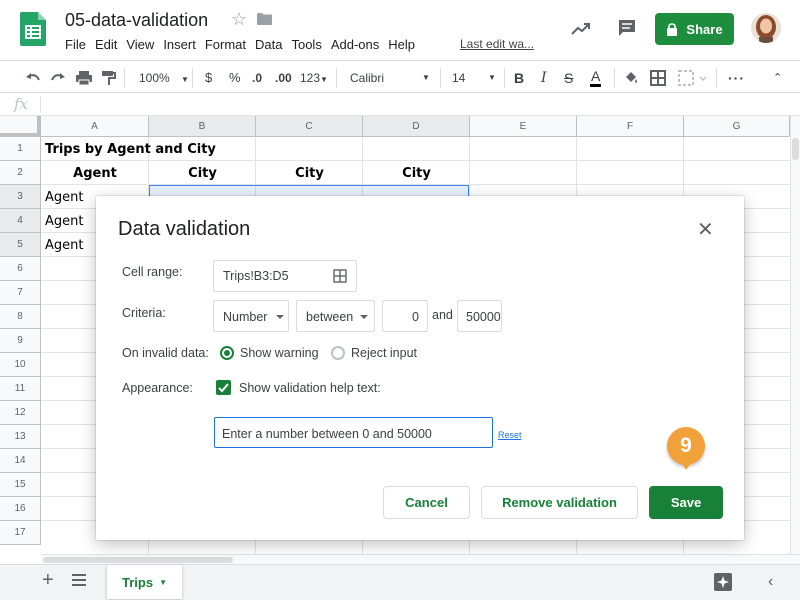 The image size is (800, 600). Describe the element at coordinates (581, 29) in the screenshot. I see `activity-trend-icon` at that location.